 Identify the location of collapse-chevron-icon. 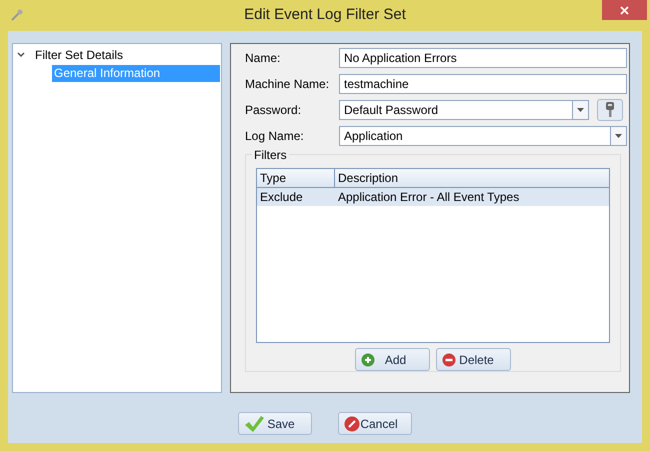
(21, 55).